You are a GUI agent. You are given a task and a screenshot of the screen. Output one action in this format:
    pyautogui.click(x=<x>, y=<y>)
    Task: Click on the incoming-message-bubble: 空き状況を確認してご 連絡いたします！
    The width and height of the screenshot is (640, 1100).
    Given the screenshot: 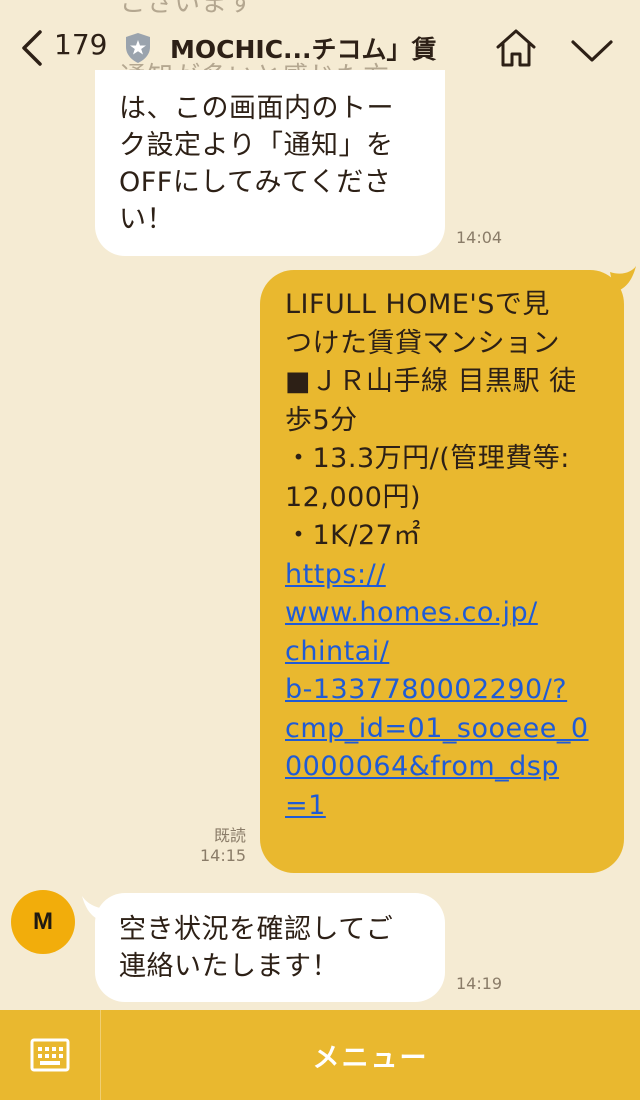 What is the action you would take?
    pyautogui.click(x=270, y=947)
    